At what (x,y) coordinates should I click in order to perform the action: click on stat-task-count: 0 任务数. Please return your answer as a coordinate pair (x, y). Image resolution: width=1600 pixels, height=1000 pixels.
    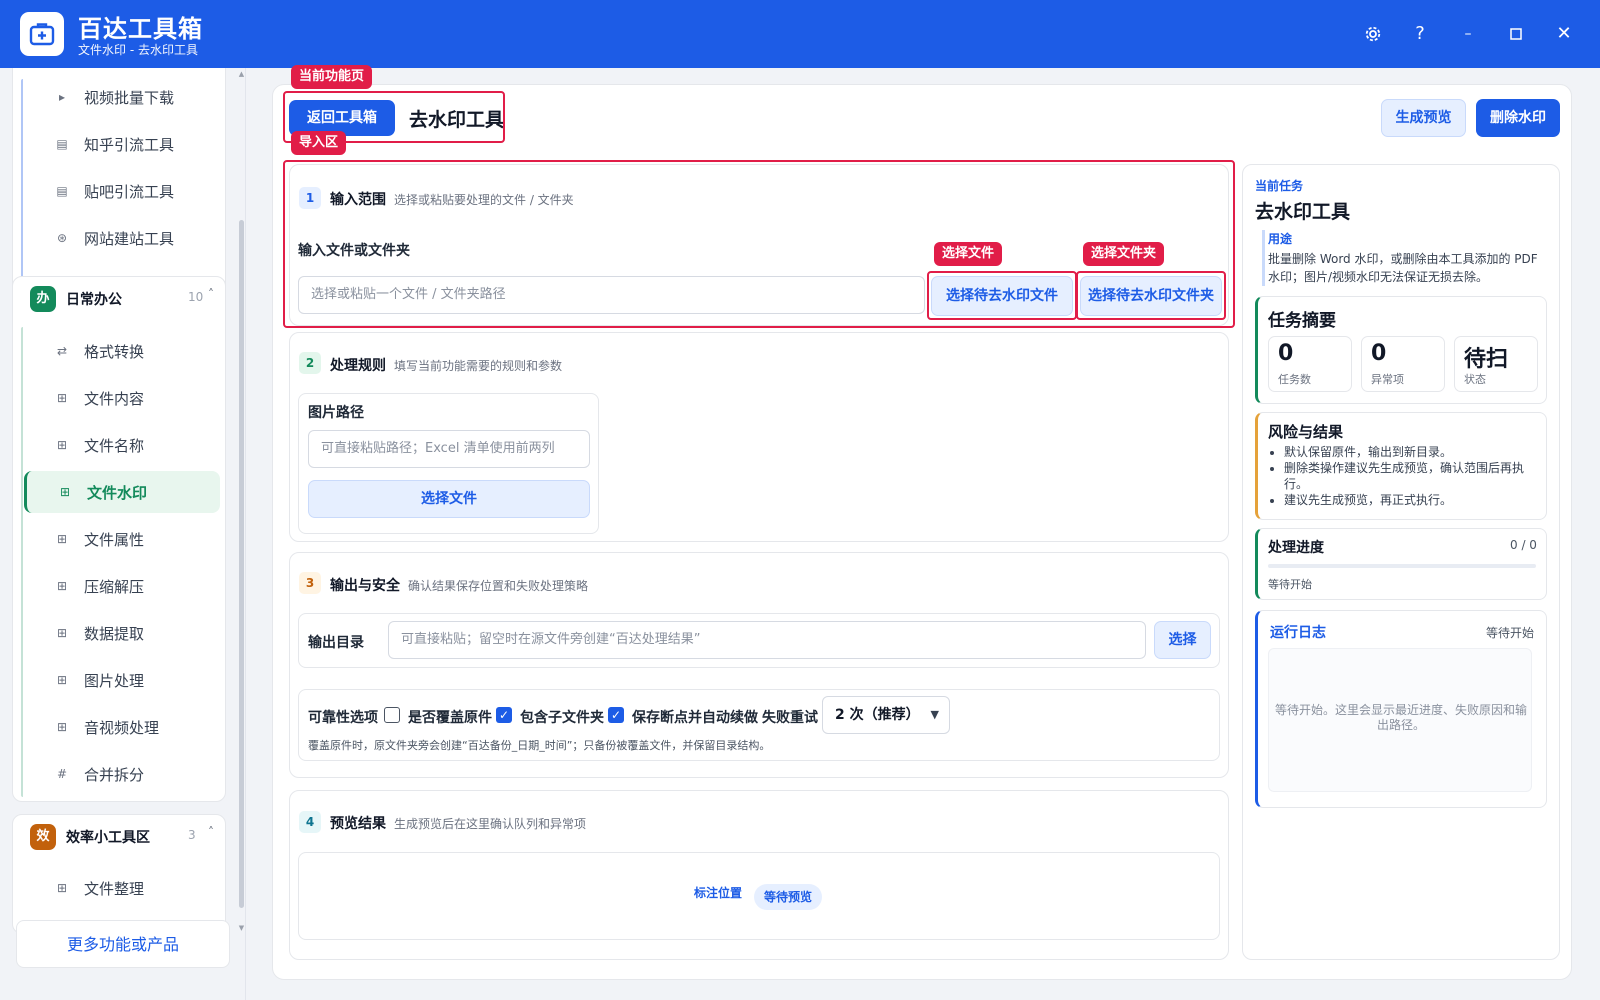
    Looking at the image, I should click on (1310, 364).